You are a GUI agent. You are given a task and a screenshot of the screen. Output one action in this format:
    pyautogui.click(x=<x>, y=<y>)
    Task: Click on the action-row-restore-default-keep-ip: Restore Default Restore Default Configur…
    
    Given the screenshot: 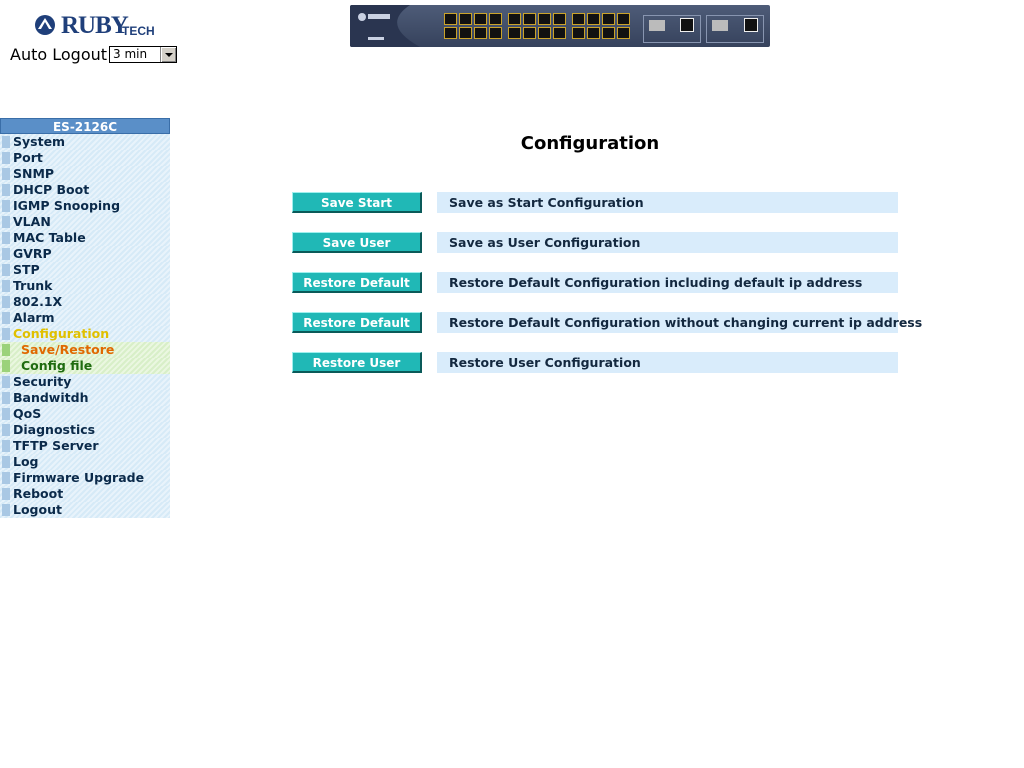 What is the action you would take?
    pyautogui.click(x=607, y=322)
    